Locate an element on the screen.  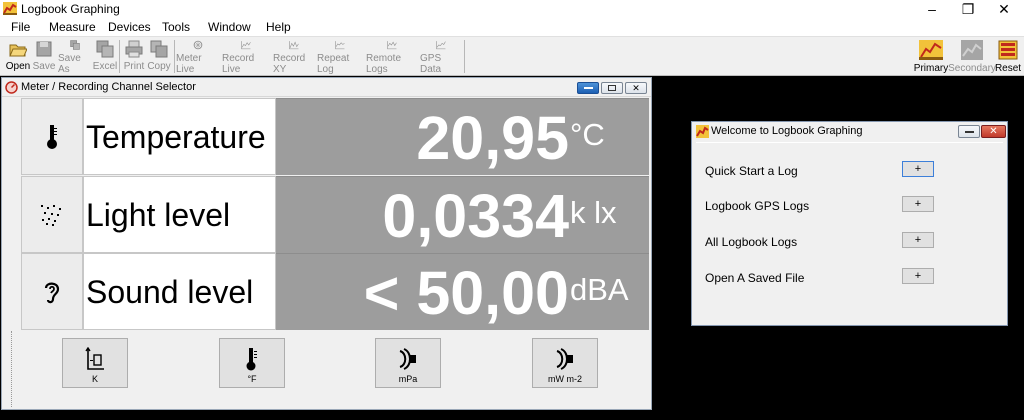
repeat-log-icon is located at coordinates (340, 45).